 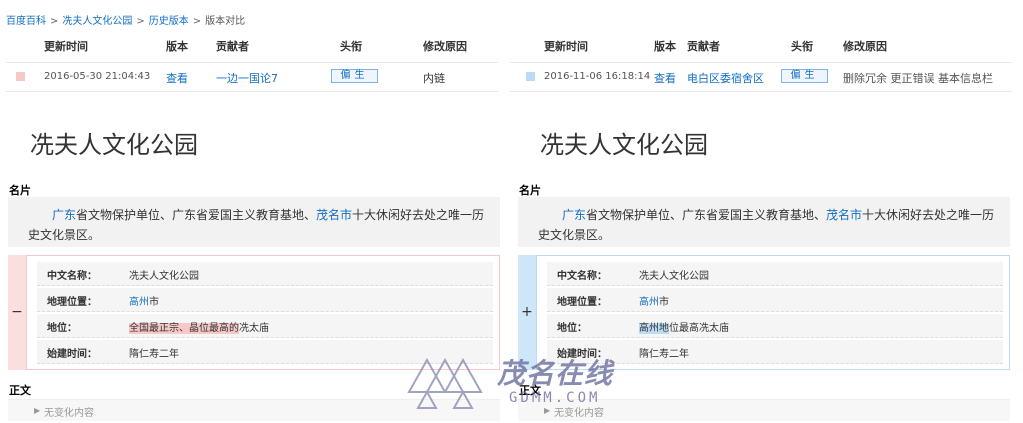 I want to click on watermark-text: 茂名在线, so click(x=555, y=373).